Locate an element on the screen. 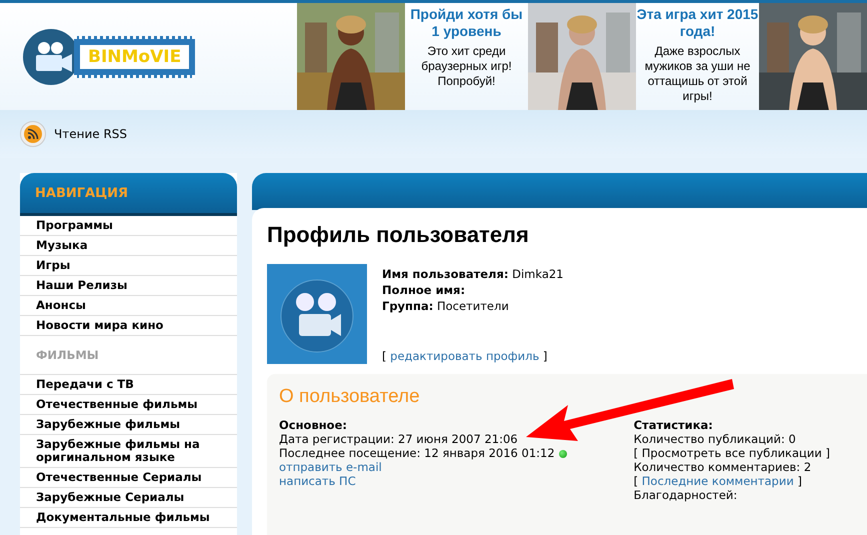  nav-item: Отечественные Сериалы is located at coordinates (128, 478).